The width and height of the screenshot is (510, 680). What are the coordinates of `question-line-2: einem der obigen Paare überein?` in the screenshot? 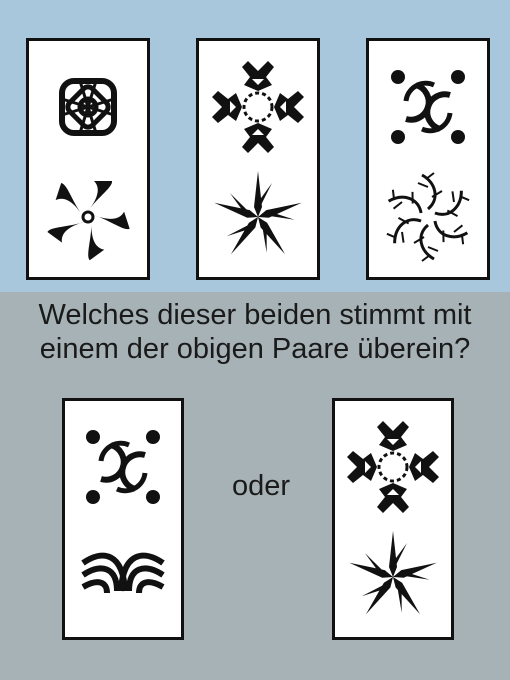 It's located at (255, 349).